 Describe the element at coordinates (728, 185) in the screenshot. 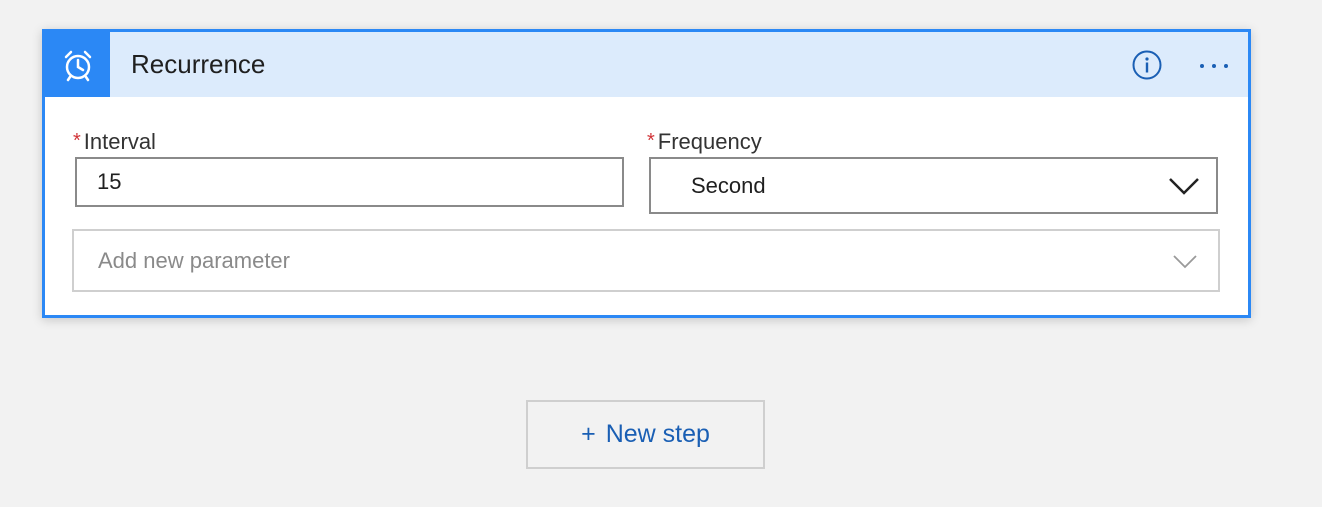

I see `frequency-selected-value: Second` at that location.